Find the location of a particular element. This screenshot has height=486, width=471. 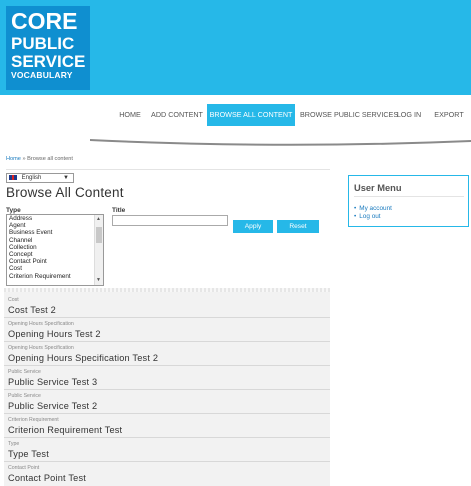

nav-item-log-in: LOG IN is located at coordinates (409, 115).